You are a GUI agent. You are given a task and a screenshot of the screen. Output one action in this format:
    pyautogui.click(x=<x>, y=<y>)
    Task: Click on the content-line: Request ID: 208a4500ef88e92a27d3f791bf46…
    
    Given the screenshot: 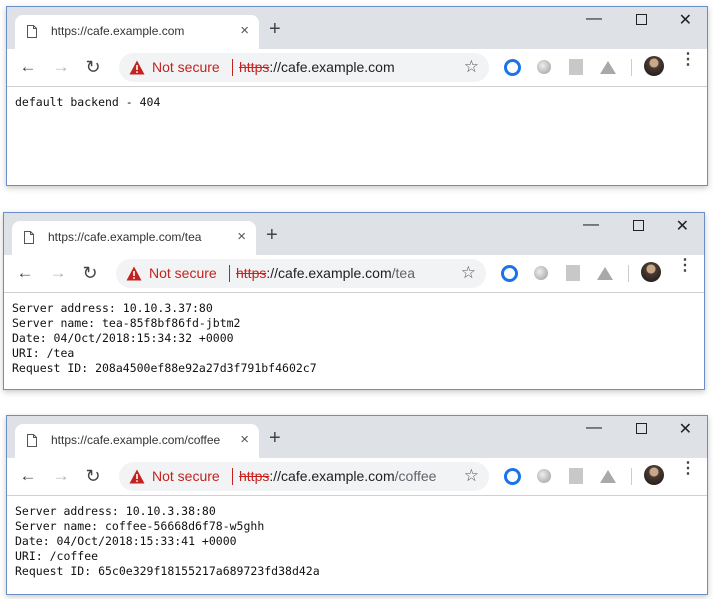 What is the action you would take?
    pyautogui.click(x=164, y=368)
    